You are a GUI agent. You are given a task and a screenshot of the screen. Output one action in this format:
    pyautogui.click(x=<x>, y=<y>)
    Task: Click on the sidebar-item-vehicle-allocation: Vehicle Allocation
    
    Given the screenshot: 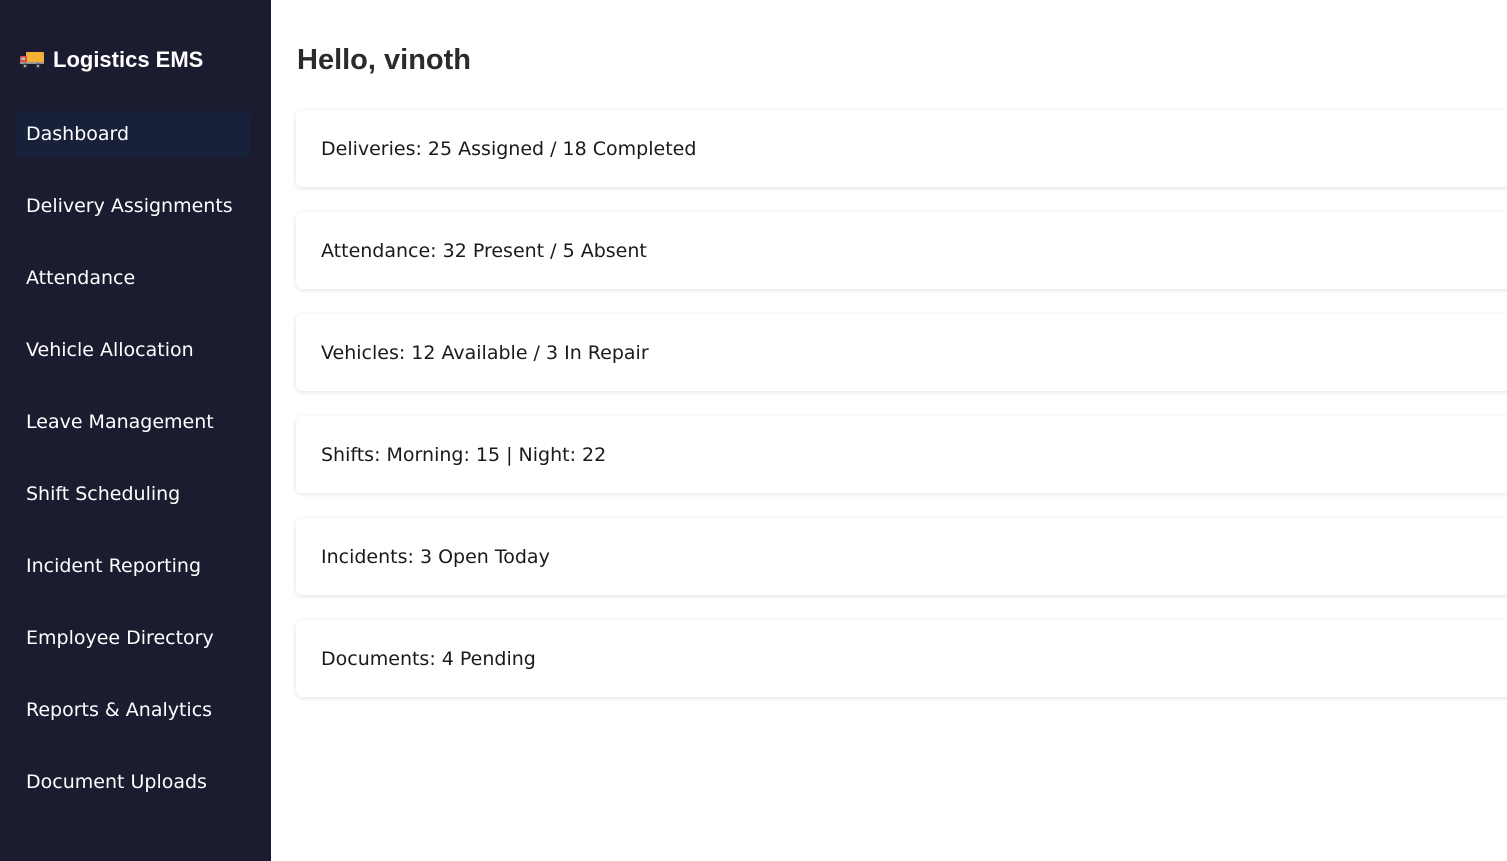 What is the action you would take?
    pyautogui.click(x=133, y=350)
    